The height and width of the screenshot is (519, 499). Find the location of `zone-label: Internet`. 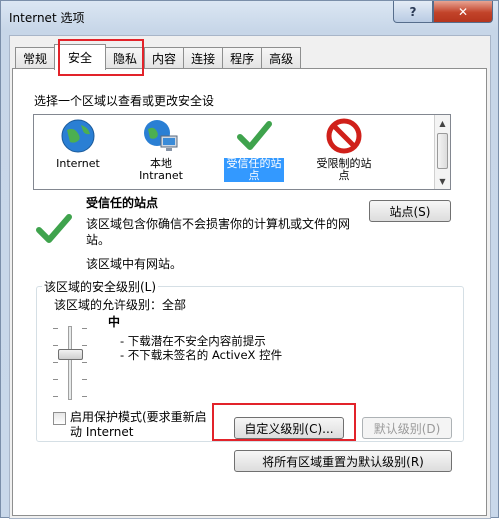

zone-label: Internet is located at coordinates (78, 163).